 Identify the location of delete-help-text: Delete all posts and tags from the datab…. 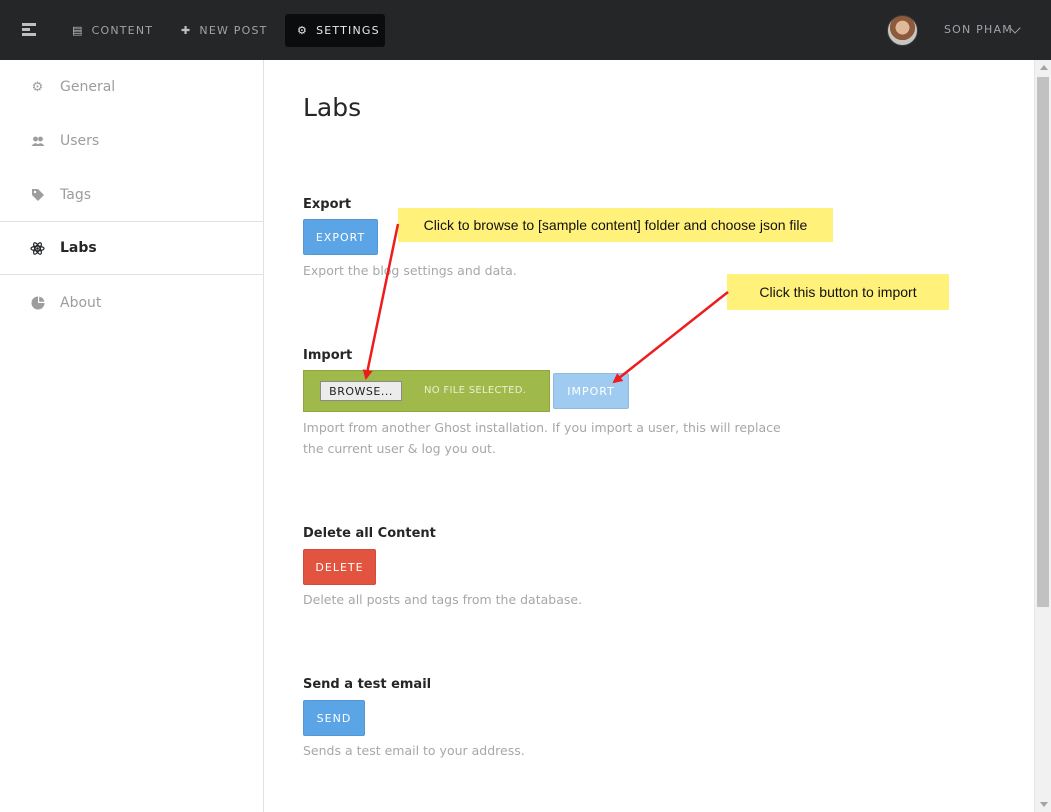
(443, 599).